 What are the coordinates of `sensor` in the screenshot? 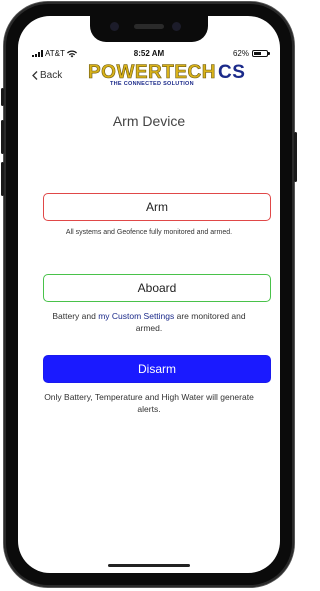 It's located at (114, 26).